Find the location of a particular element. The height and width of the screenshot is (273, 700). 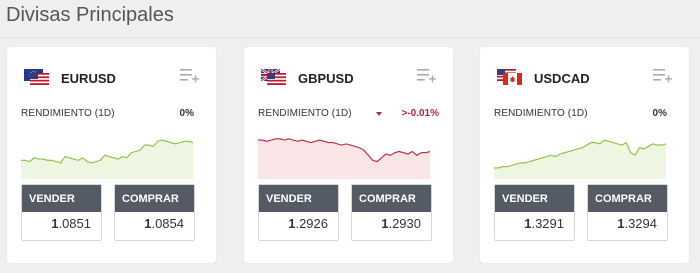

buy-price: 1.0854 is located at coordinates (164, 223).